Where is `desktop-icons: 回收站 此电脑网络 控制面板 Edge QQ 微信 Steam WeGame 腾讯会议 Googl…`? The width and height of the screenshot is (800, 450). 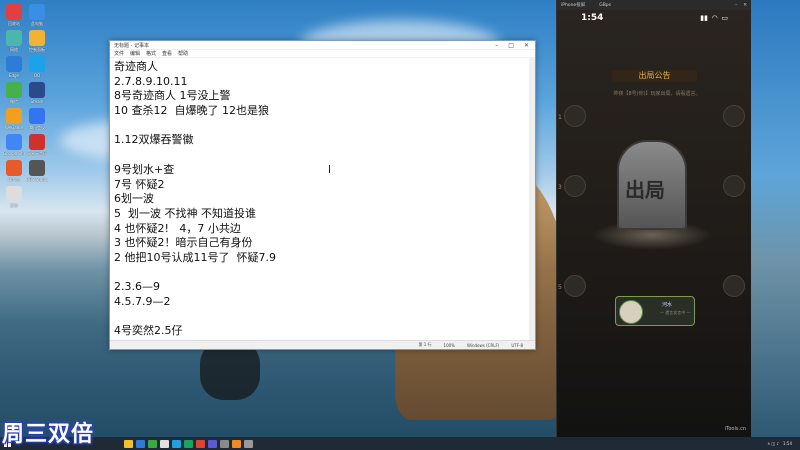
desktop-icons: 回收站 此电脑网络 控制面板 Edge QQ 微信 Steam WeGame 腾讯会议 Googl… is located at coordinates (25, 205).